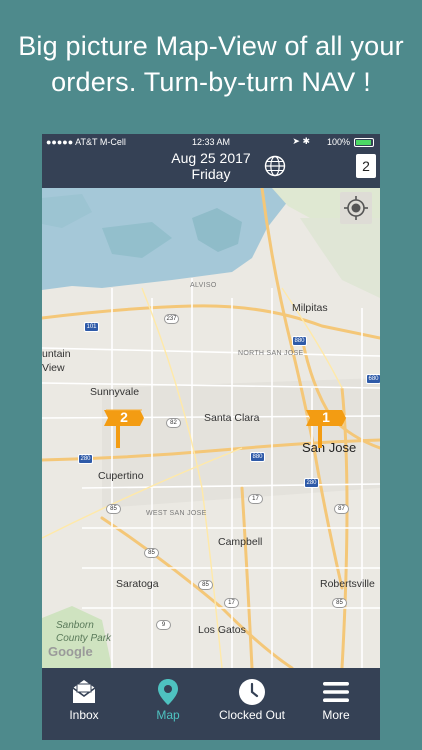 The image size is (422, 750). Describe the element at coordinates (151, 553) in the screenshot. I see `highway-shield-85b: 85` at that location.